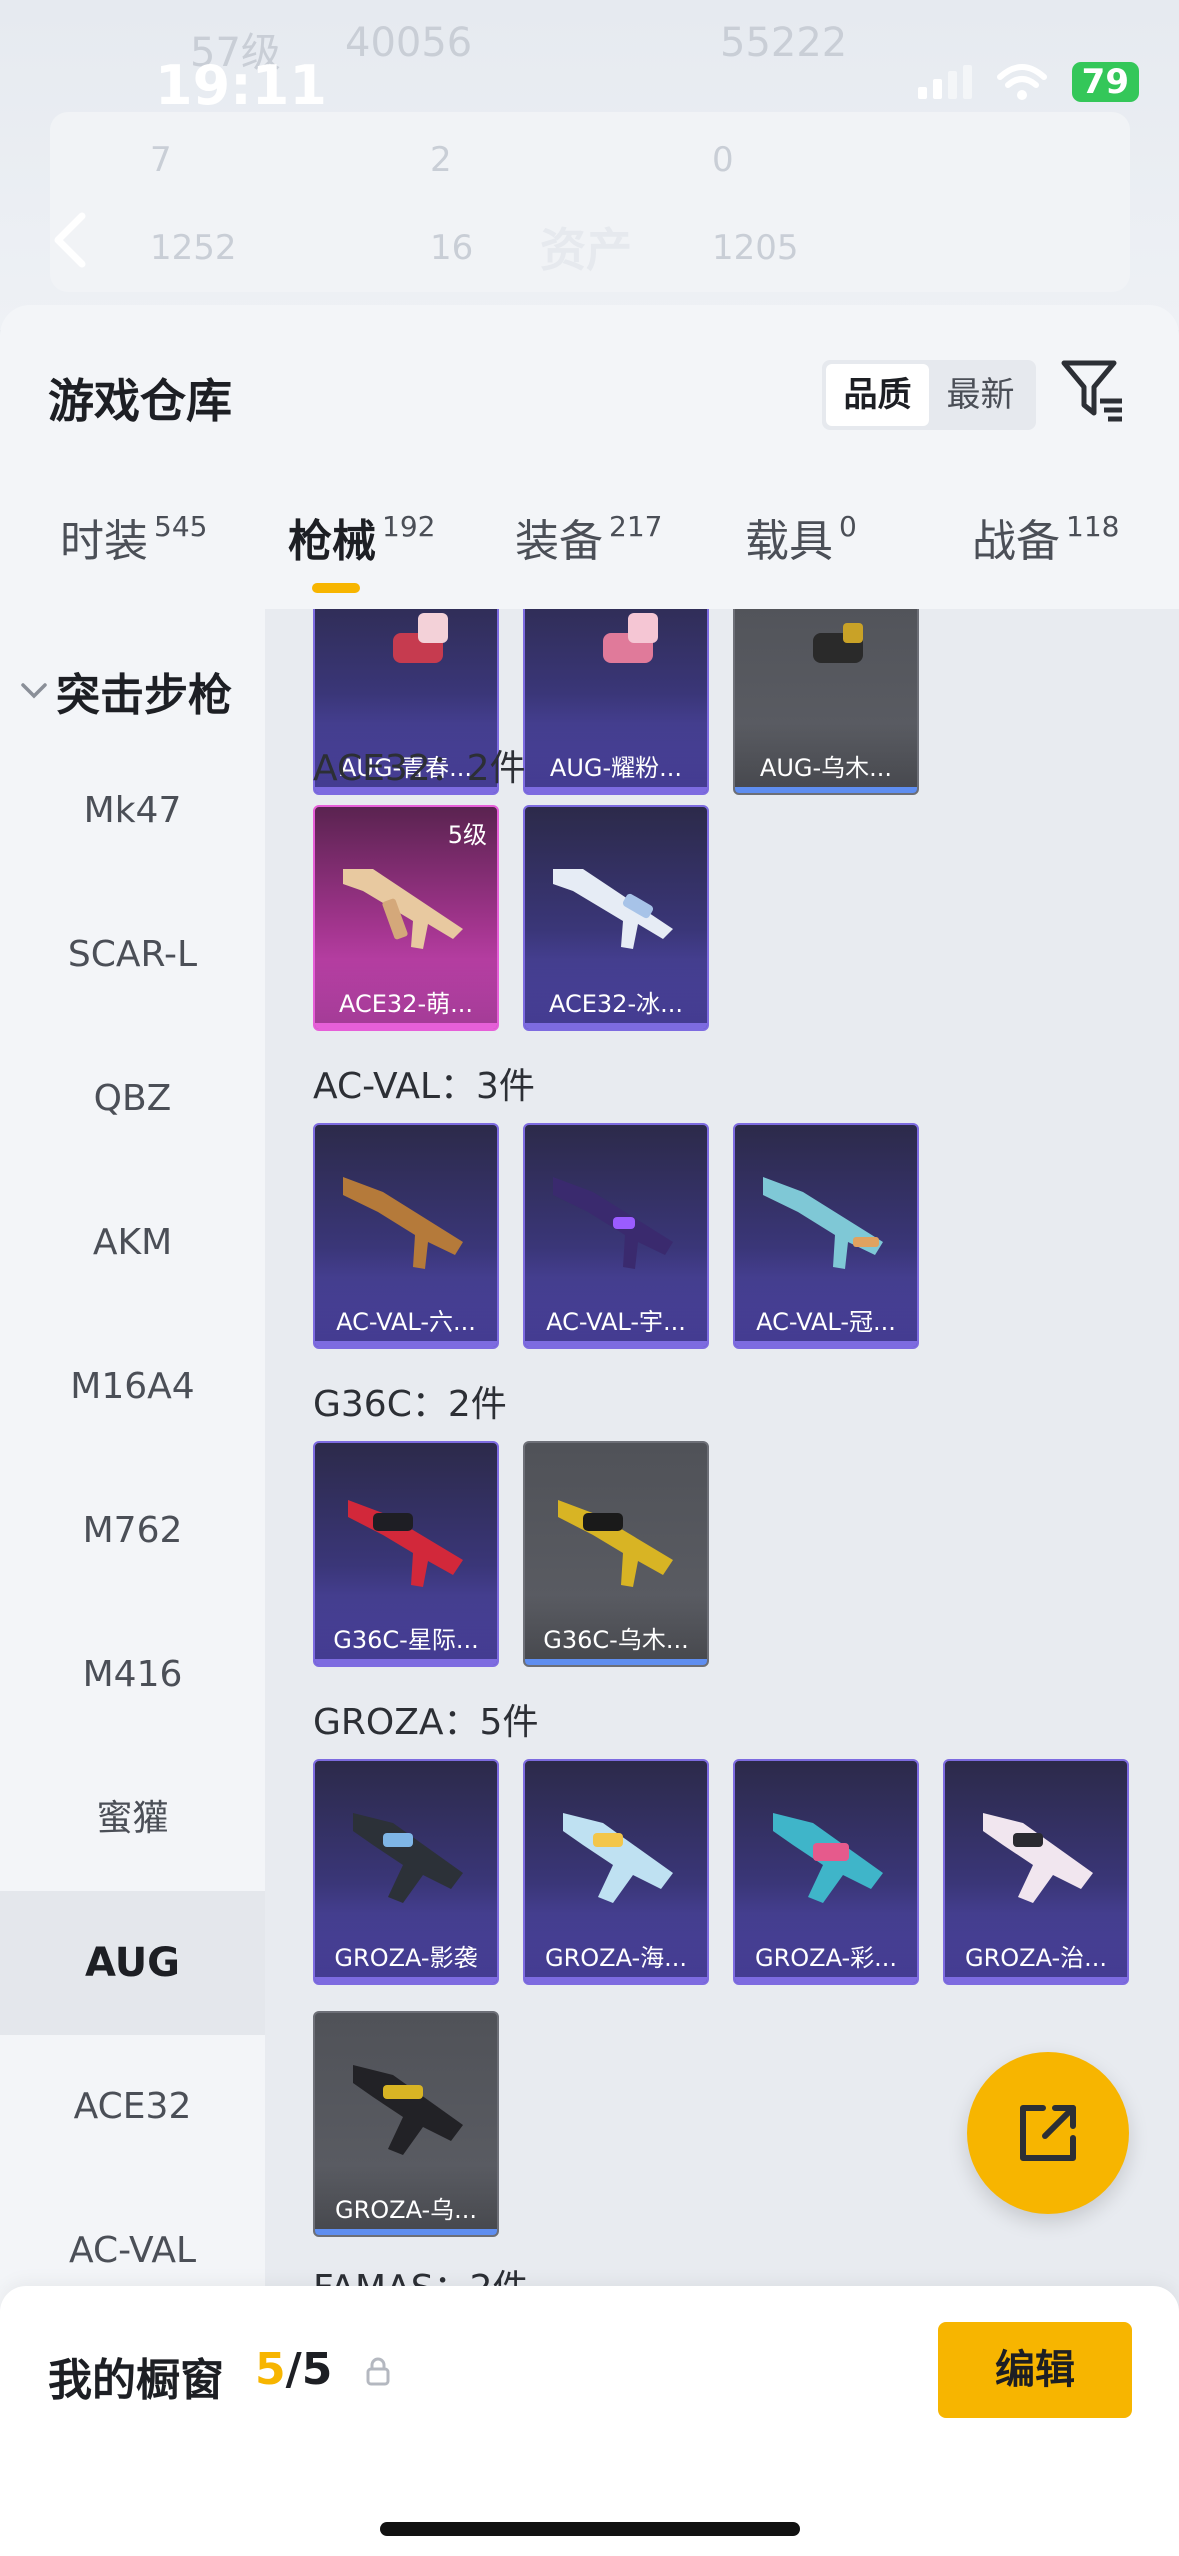  What do you see at coordinates (193, 248) in the screenshot?
I see `backdrop-row2-a: 1252` at bounding box center [193, 248].